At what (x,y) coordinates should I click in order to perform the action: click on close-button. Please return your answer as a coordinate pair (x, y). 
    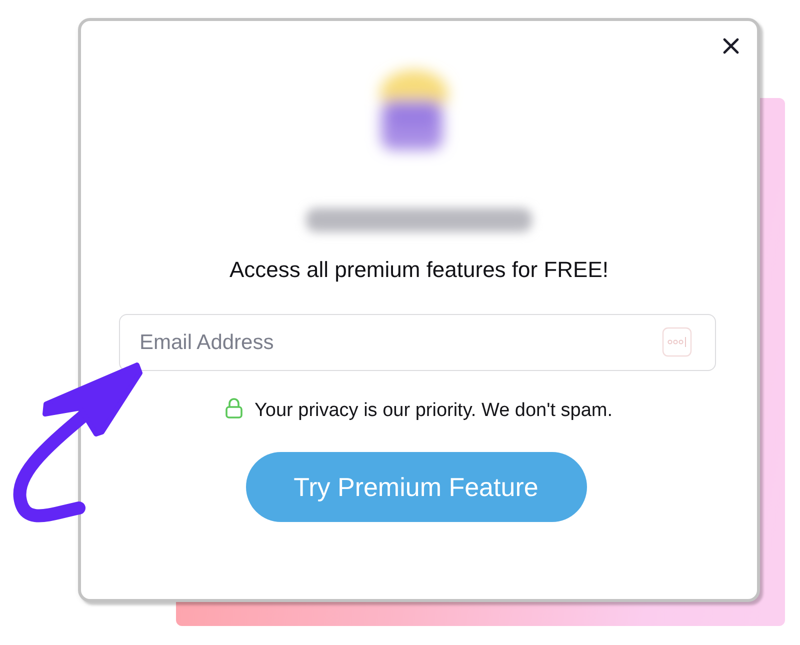
    Looking at the image, I should click on (731, 46).